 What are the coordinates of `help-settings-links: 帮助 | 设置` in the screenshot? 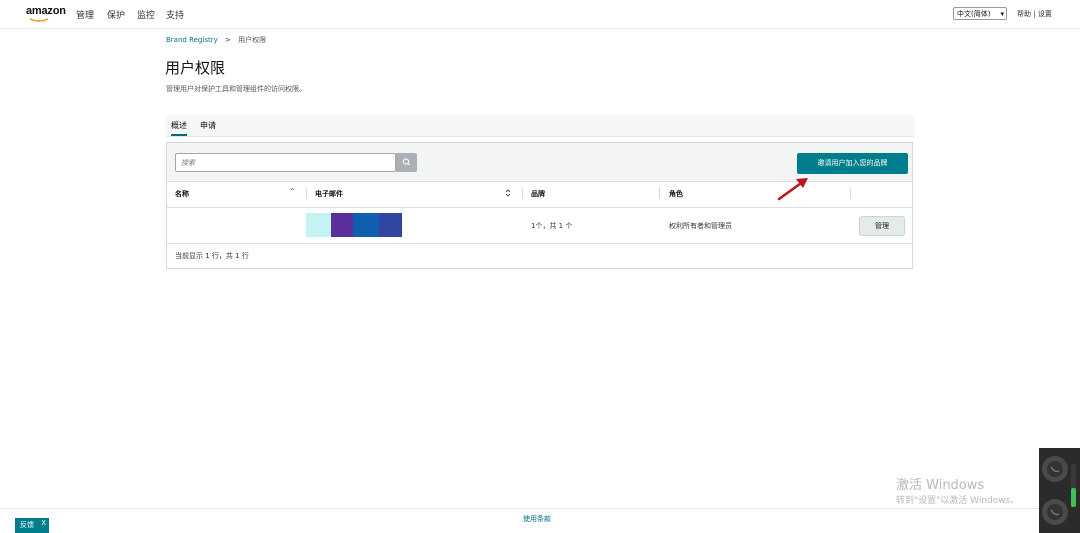 It's located at (1034, 14).